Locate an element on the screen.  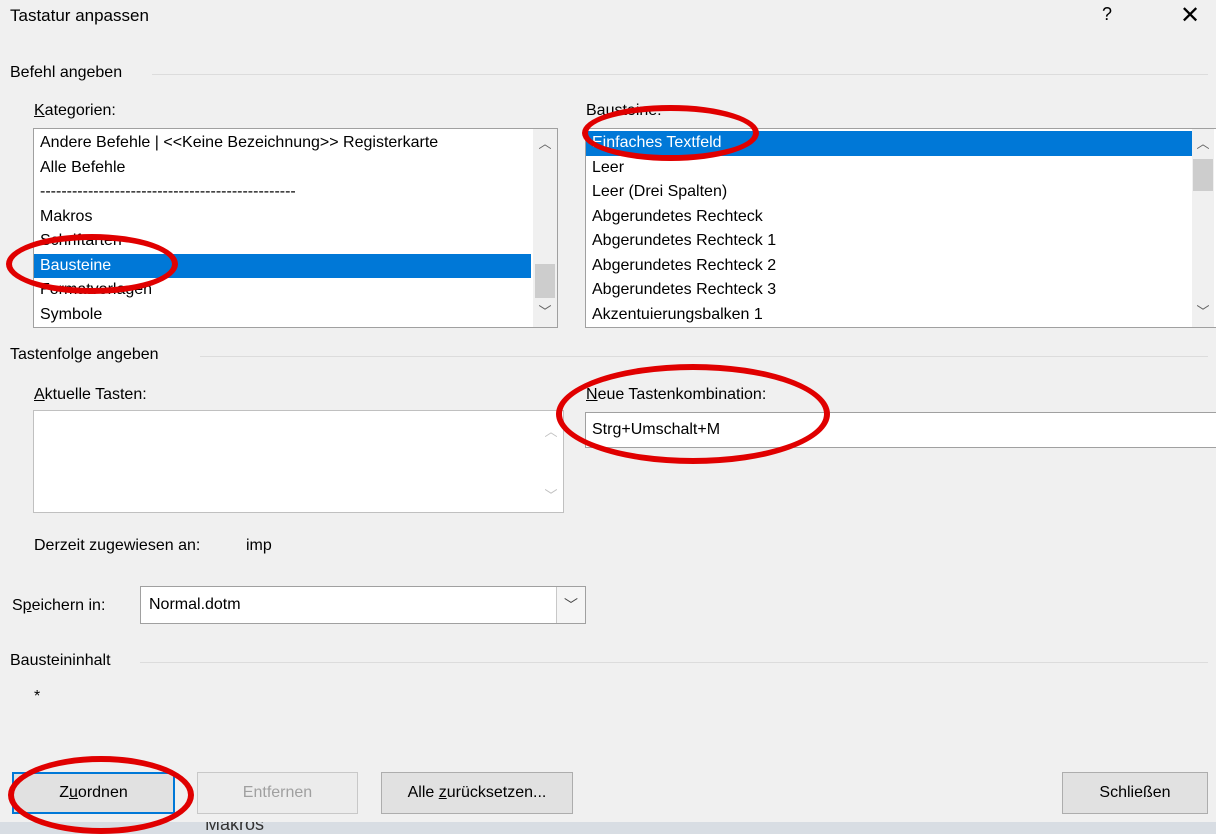
save-in-combobox: Normal.dotm ﹀ is located at coordinates (363, 605).